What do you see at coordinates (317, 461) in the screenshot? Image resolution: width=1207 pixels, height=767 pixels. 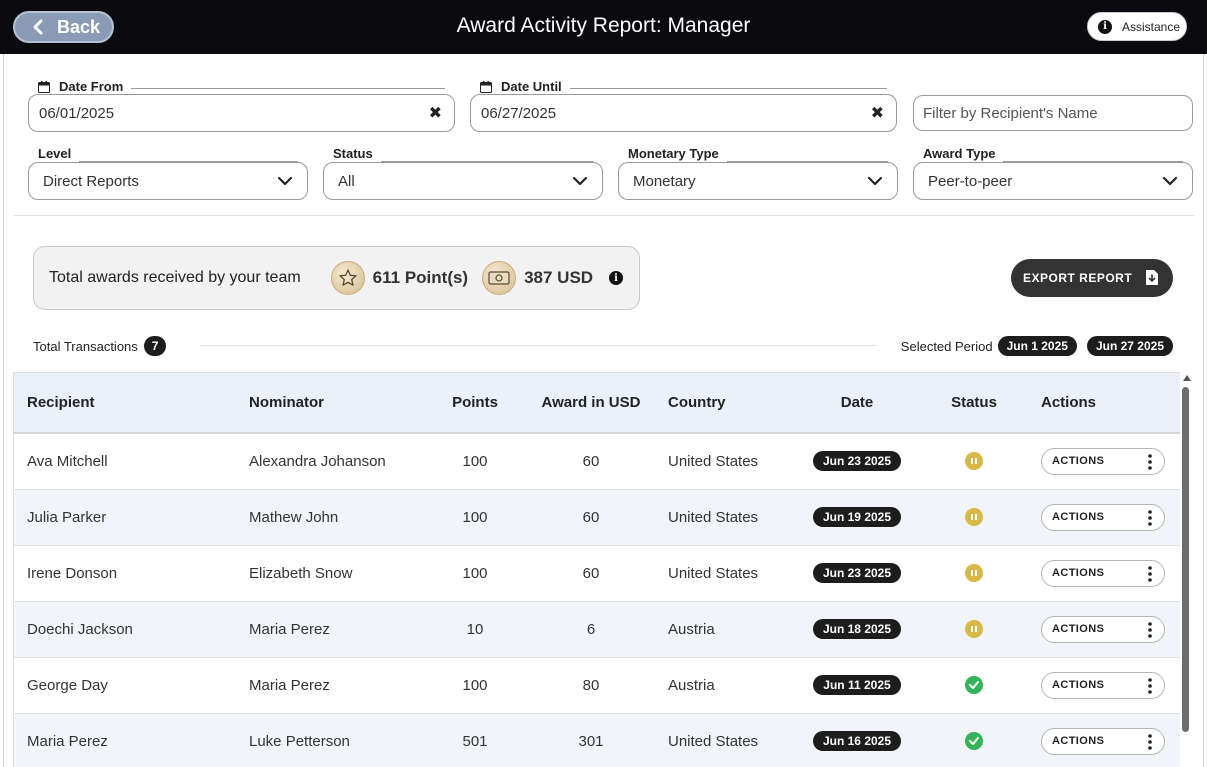 I see `cell-nominator: Alexandra Johanson` at bounding box center [317, 461].